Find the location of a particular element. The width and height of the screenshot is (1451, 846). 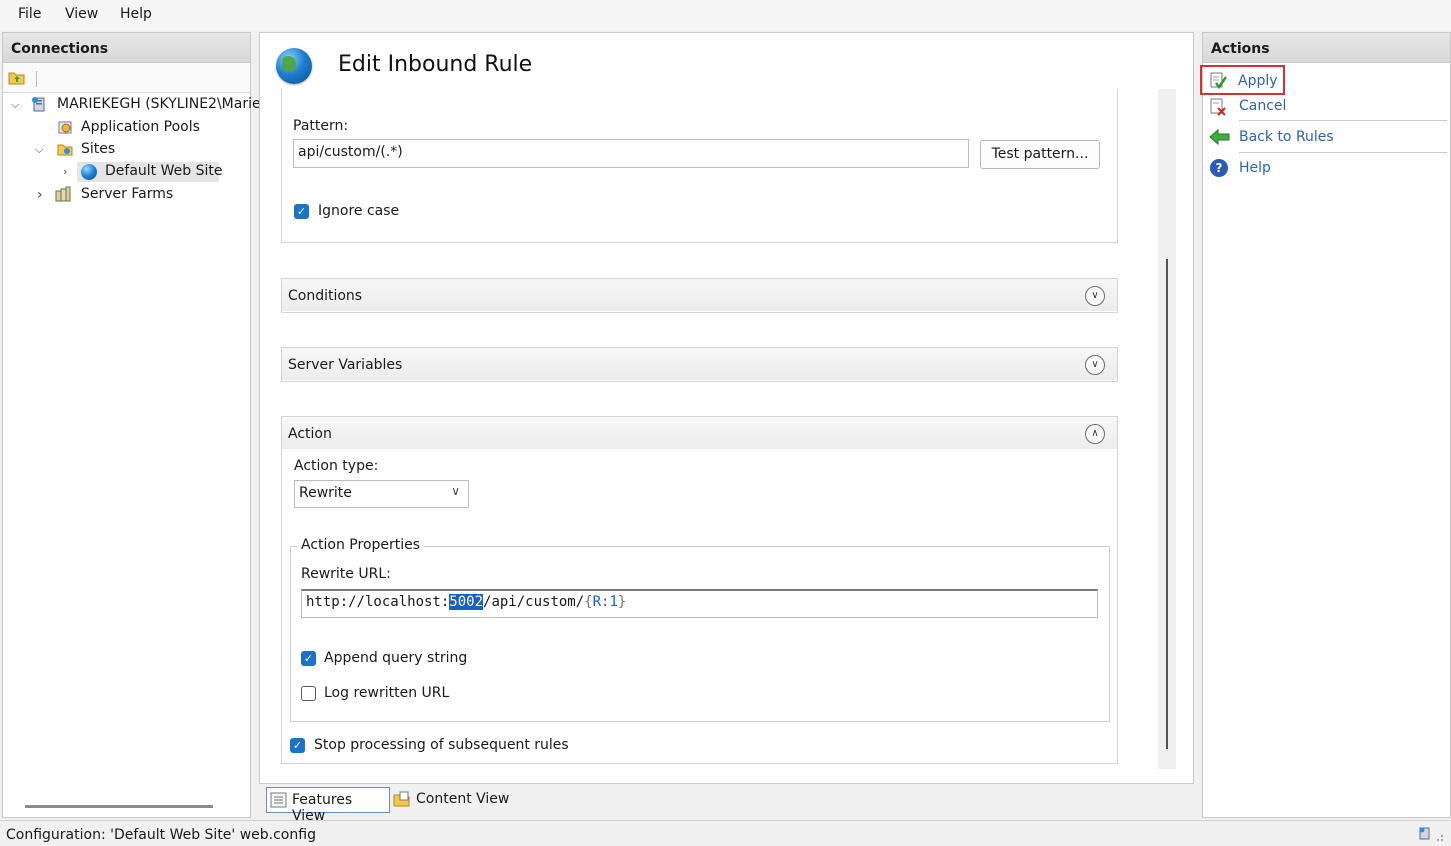

tree-label-server-farms: Server Farms is located at coordinates (127, 194).